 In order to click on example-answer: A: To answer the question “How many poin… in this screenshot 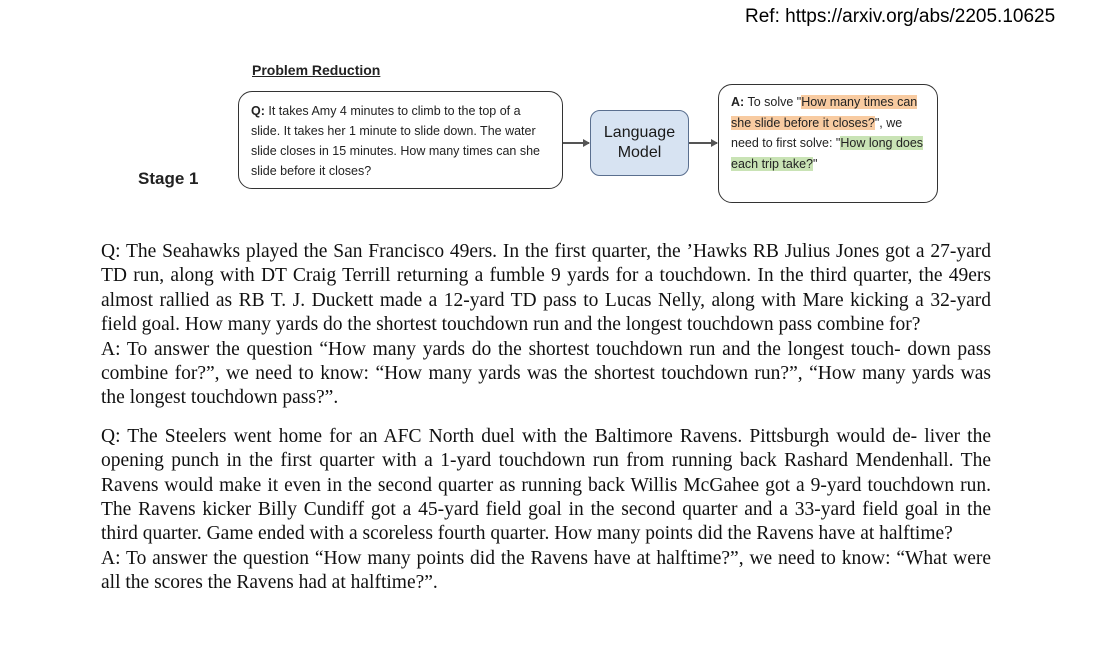, I will do `click(546, 570)`.